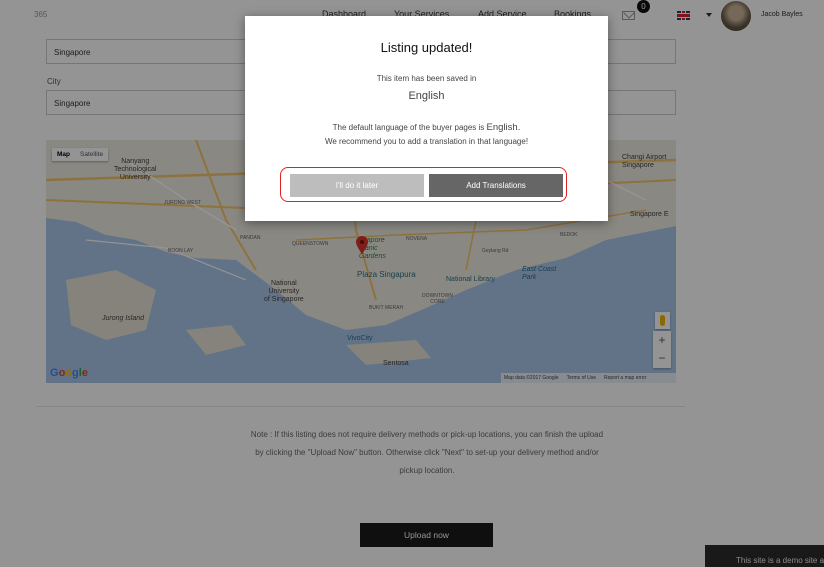 This screenshot has height=567, width=824. Describe the element at coordinates (503, 127) in the screenshot. I see `default-language-value: English.` at that location.